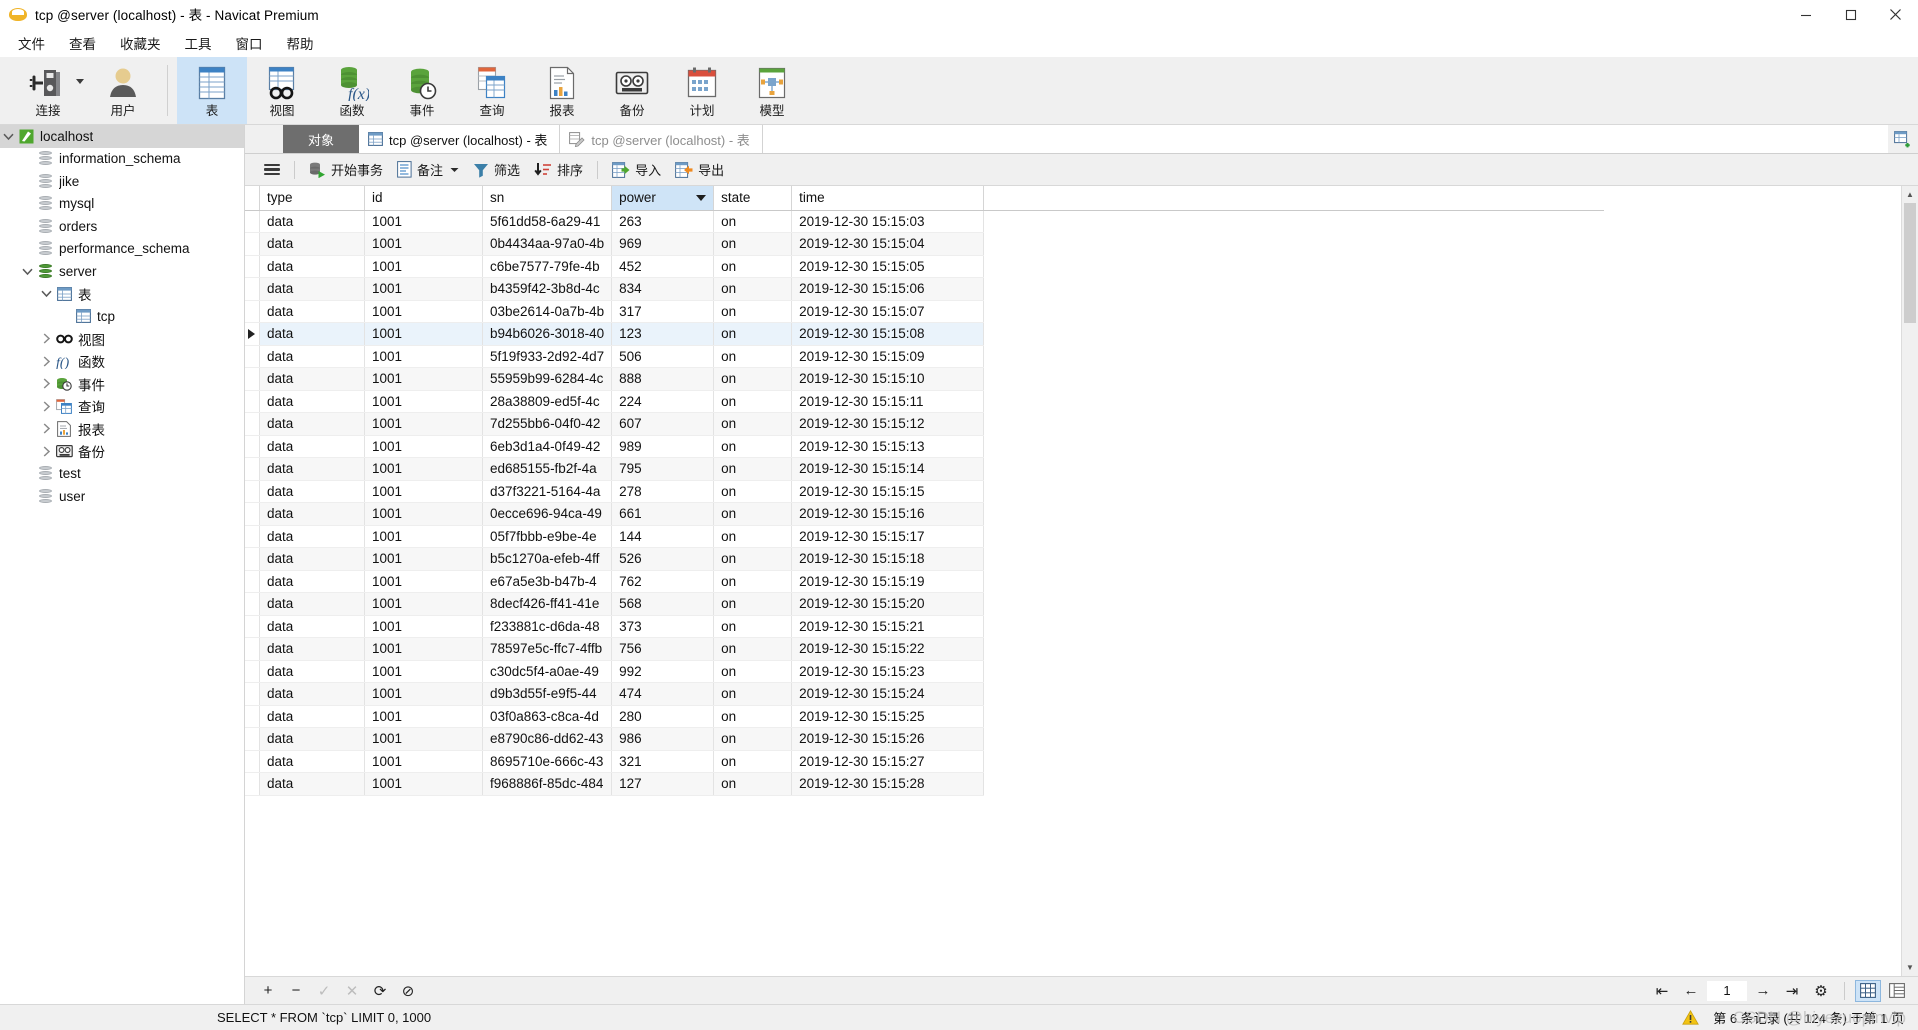 The height and width of the screenshot is (1030, 1918). I want to click on toolbar-report-button: 报表, so click(562, 90).